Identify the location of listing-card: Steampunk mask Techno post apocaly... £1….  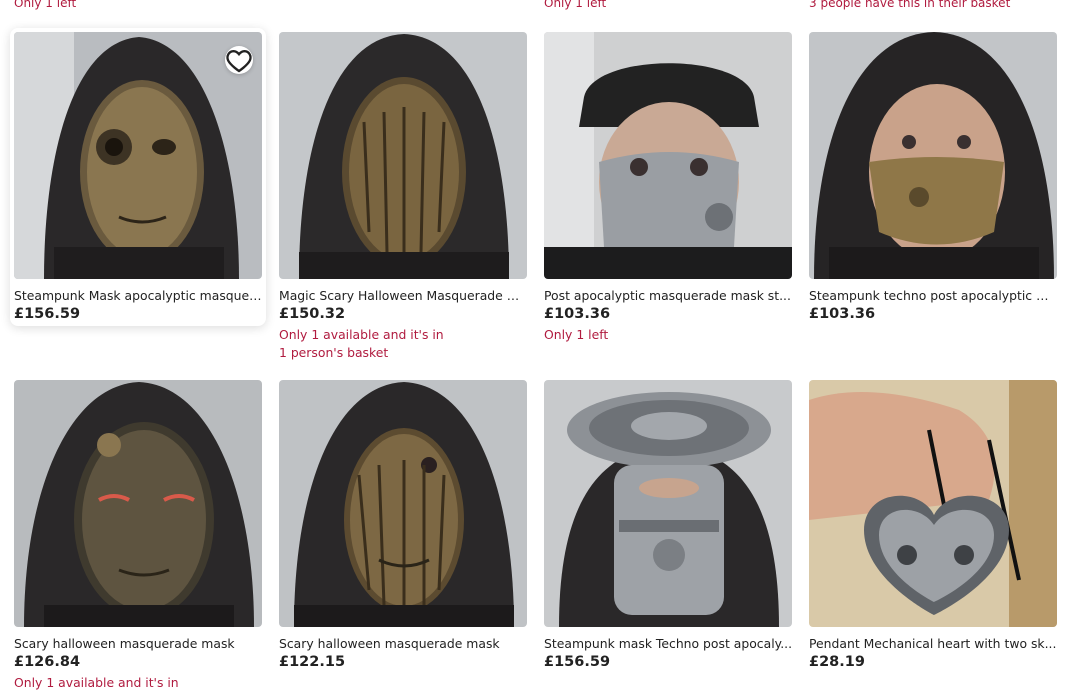
(668, 525).